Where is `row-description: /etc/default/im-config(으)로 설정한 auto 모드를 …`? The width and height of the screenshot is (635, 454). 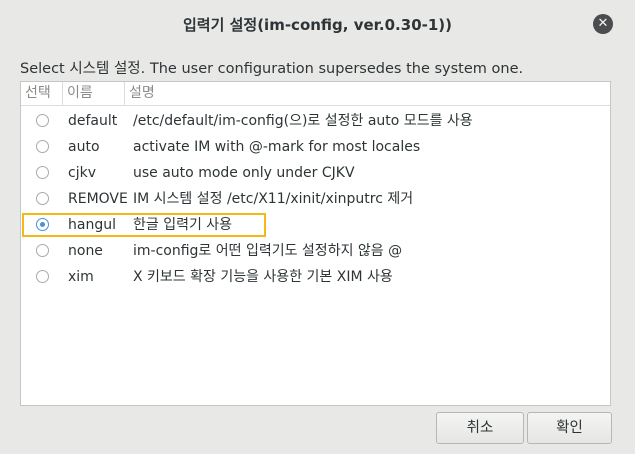 row-description: /etc/default/im-config(으)로 설정한 auto 모드를 … is located at coordinates (303, 121).